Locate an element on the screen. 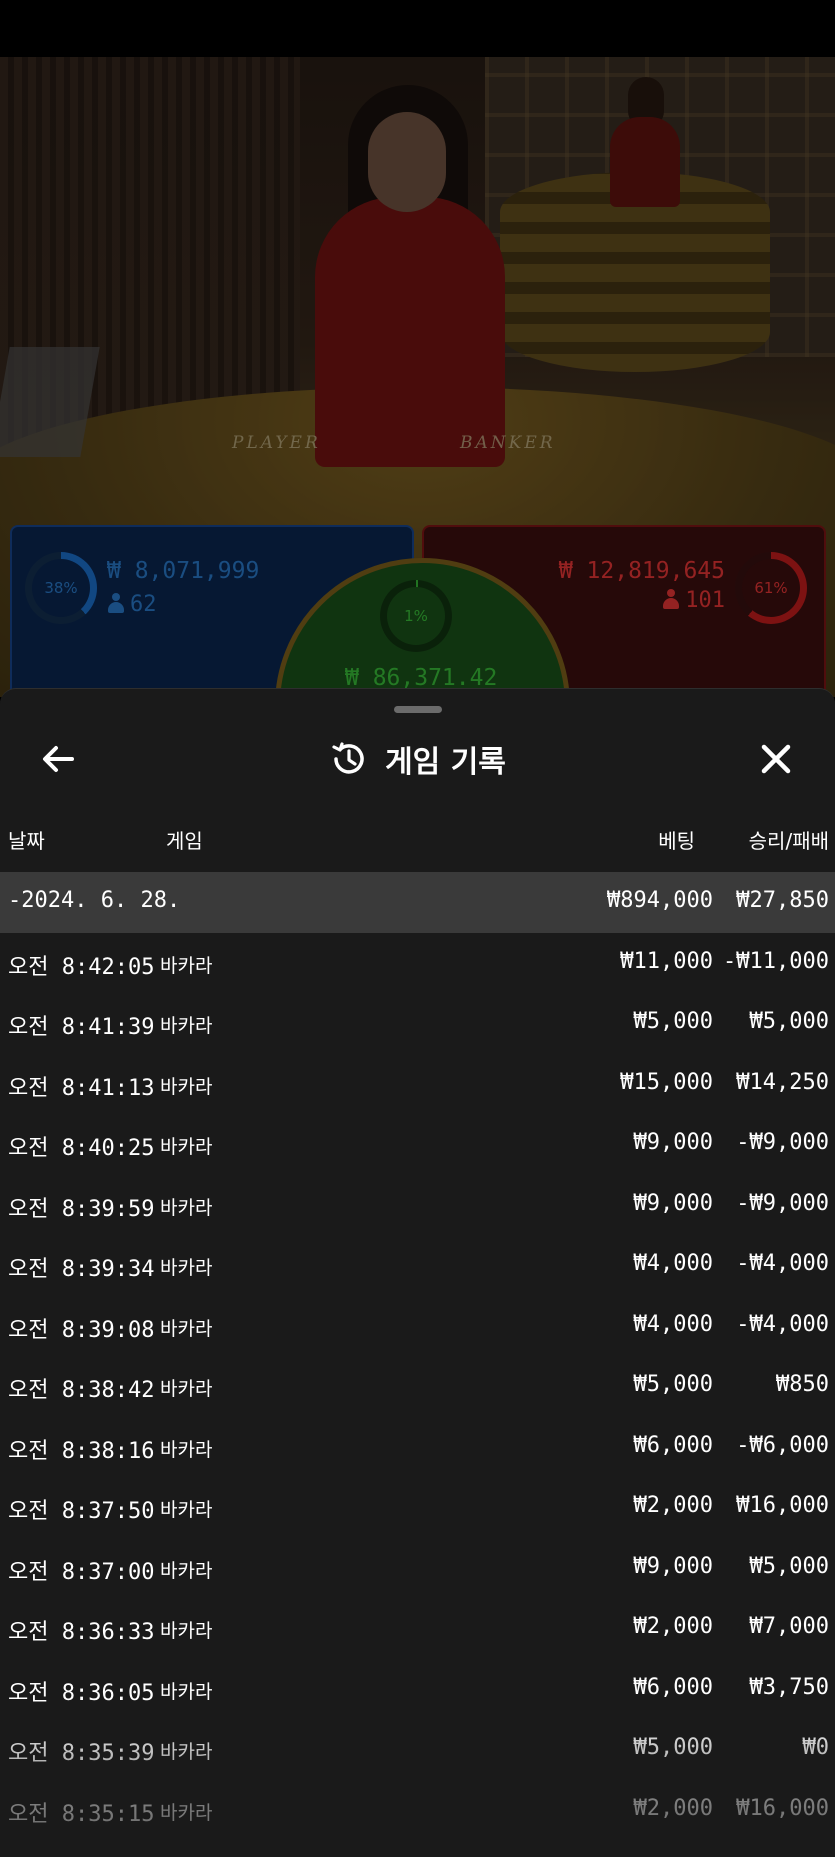  close-button is located at coordinates (776, 759).